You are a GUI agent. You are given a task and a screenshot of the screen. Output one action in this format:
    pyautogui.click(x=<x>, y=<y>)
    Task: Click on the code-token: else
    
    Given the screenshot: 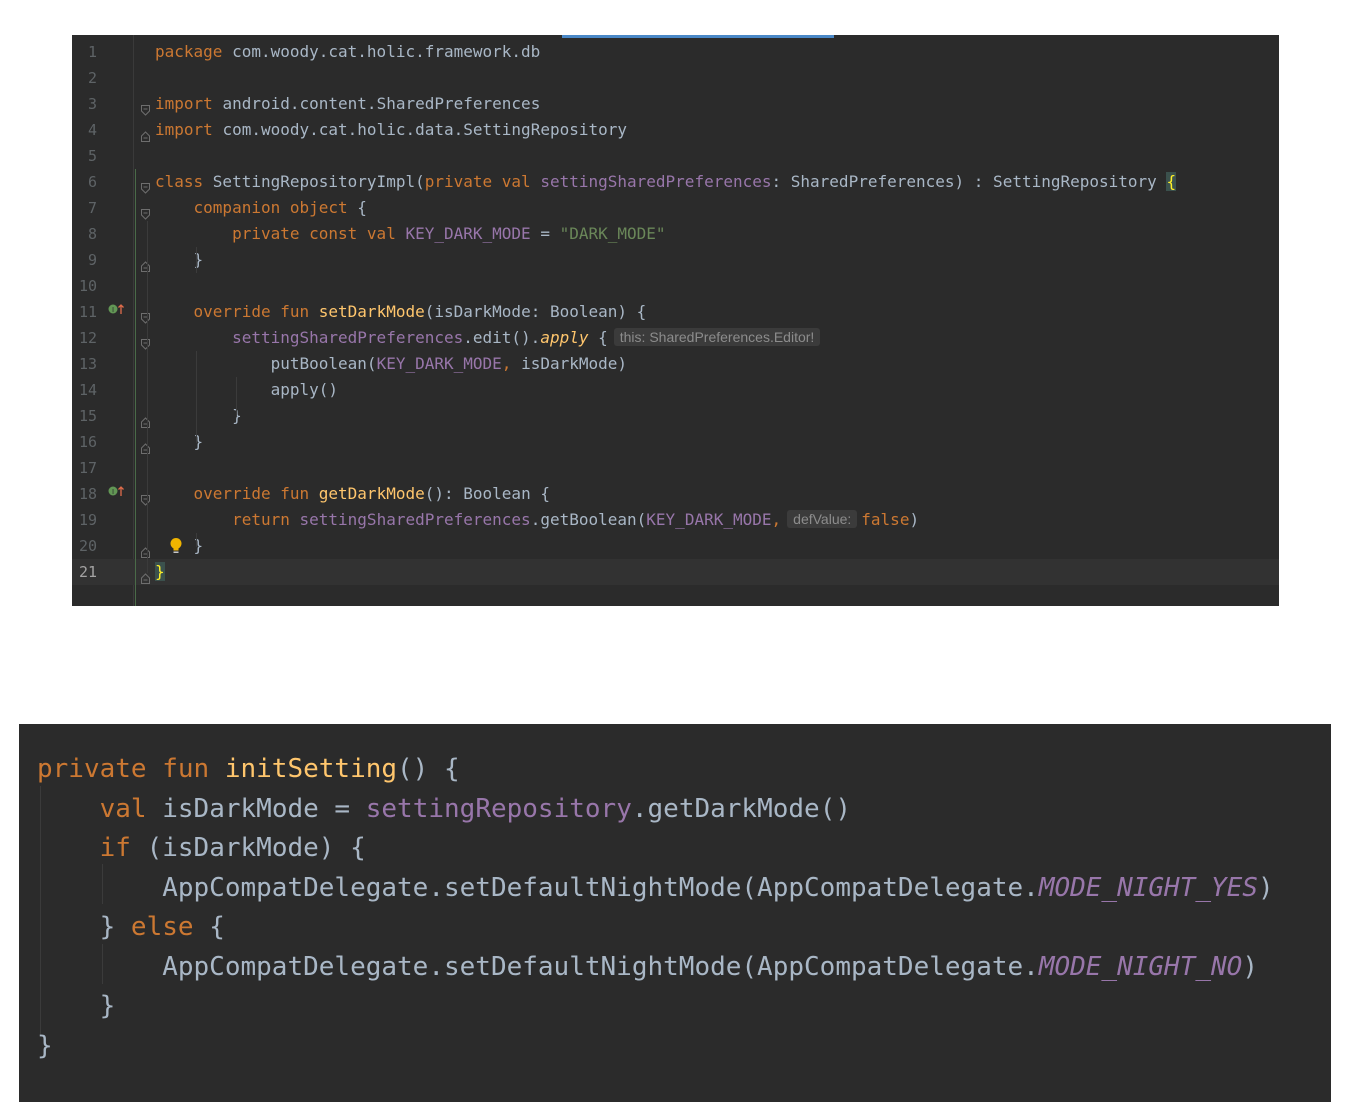 What is the action you would take?
    pyautogui.click(x=170, y=927)
    